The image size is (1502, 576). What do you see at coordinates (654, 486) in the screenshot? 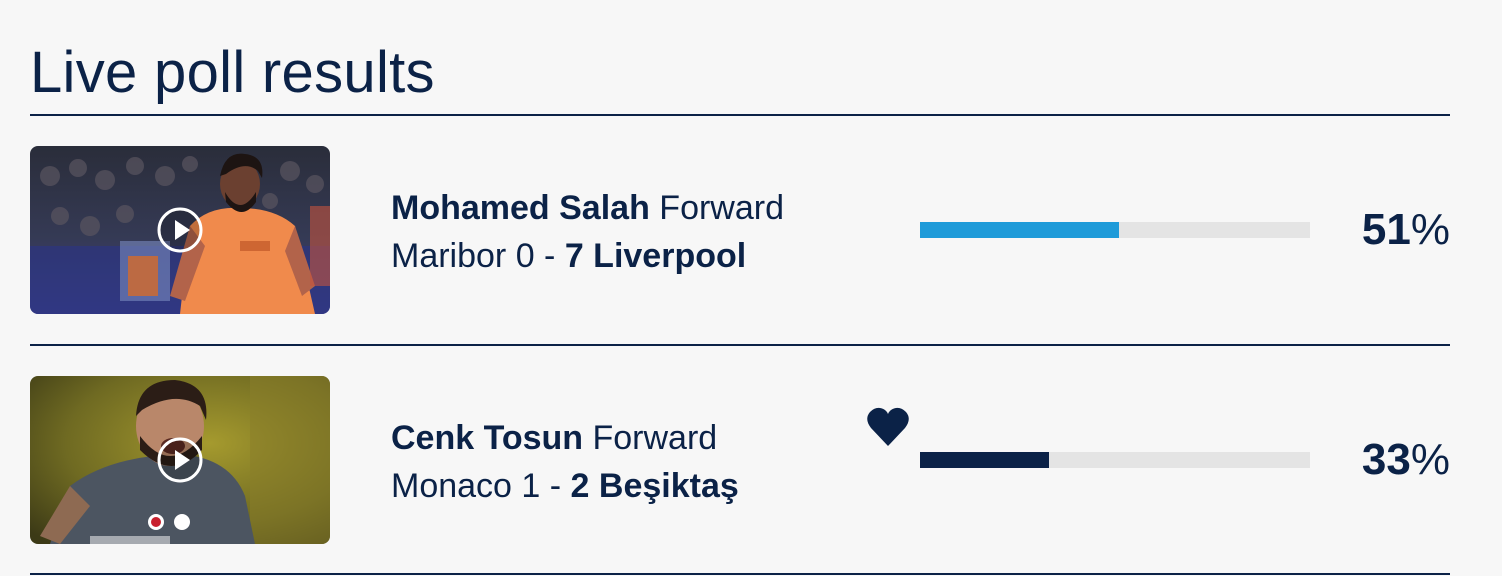
I see `match-winner: 2 Beşiktaş` at bounding box center [654, 486].